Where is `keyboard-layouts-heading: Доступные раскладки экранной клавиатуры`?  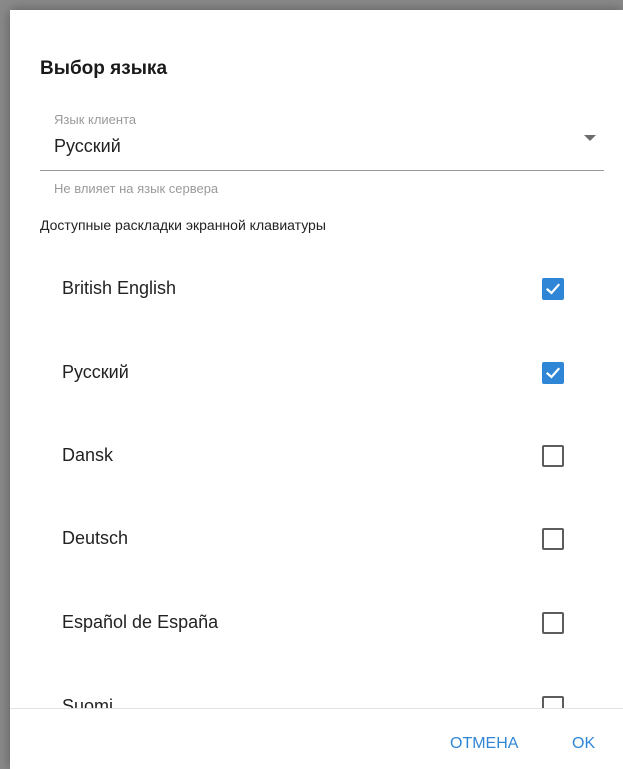
keyboard-layouts-heading: Доступные раскладки экранной клавиатуры is located at coordinates (183, 225).